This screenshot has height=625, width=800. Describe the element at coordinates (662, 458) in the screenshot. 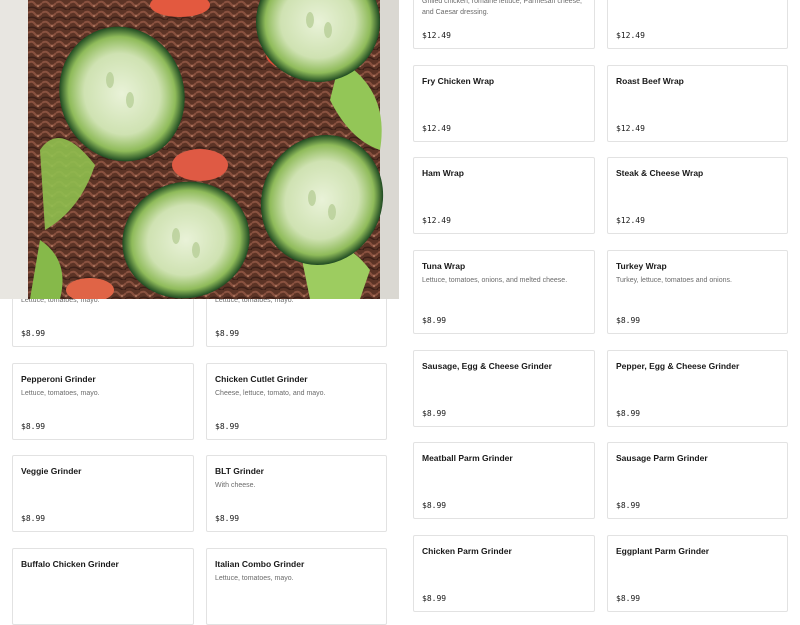

I see `item-name: Sausage Parm Grinder` at that location.